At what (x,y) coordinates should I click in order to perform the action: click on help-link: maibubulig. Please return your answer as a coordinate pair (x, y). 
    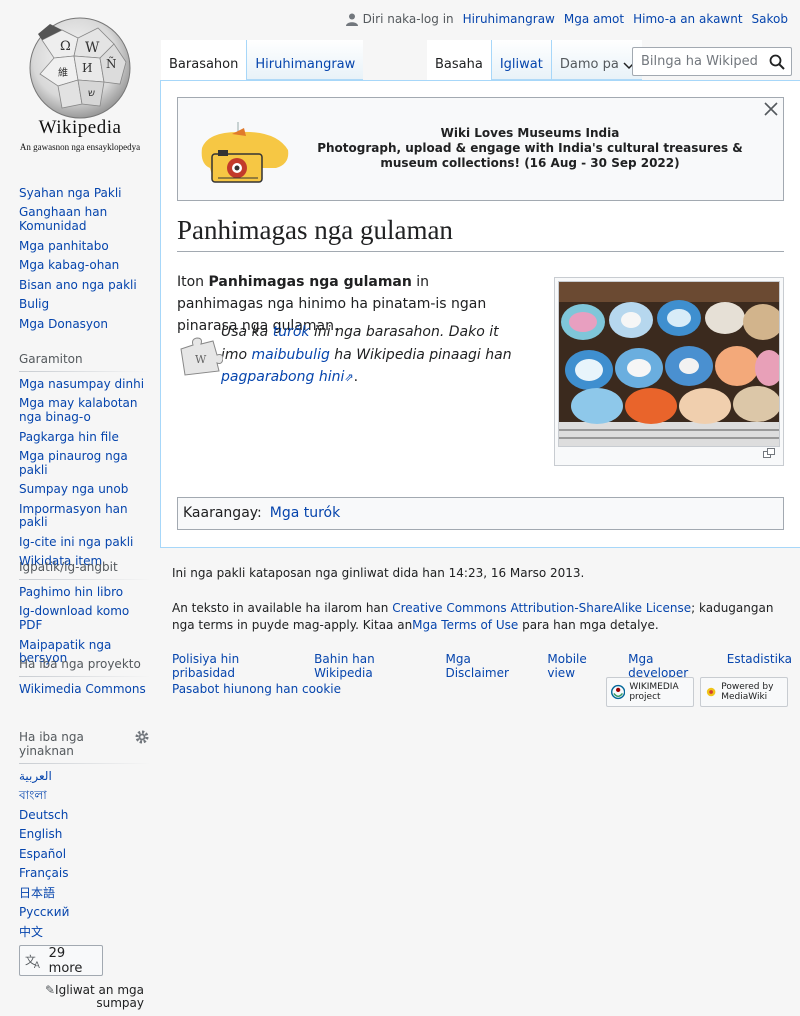
    Looking at the image, I should click on (291, 355).